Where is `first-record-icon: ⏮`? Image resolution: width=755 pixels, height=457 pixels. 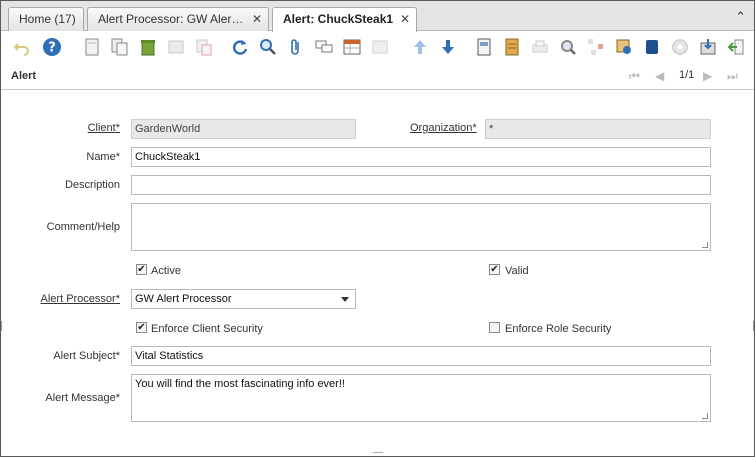 first-record-icon: ⏮ is located at coordinates (634, 76).